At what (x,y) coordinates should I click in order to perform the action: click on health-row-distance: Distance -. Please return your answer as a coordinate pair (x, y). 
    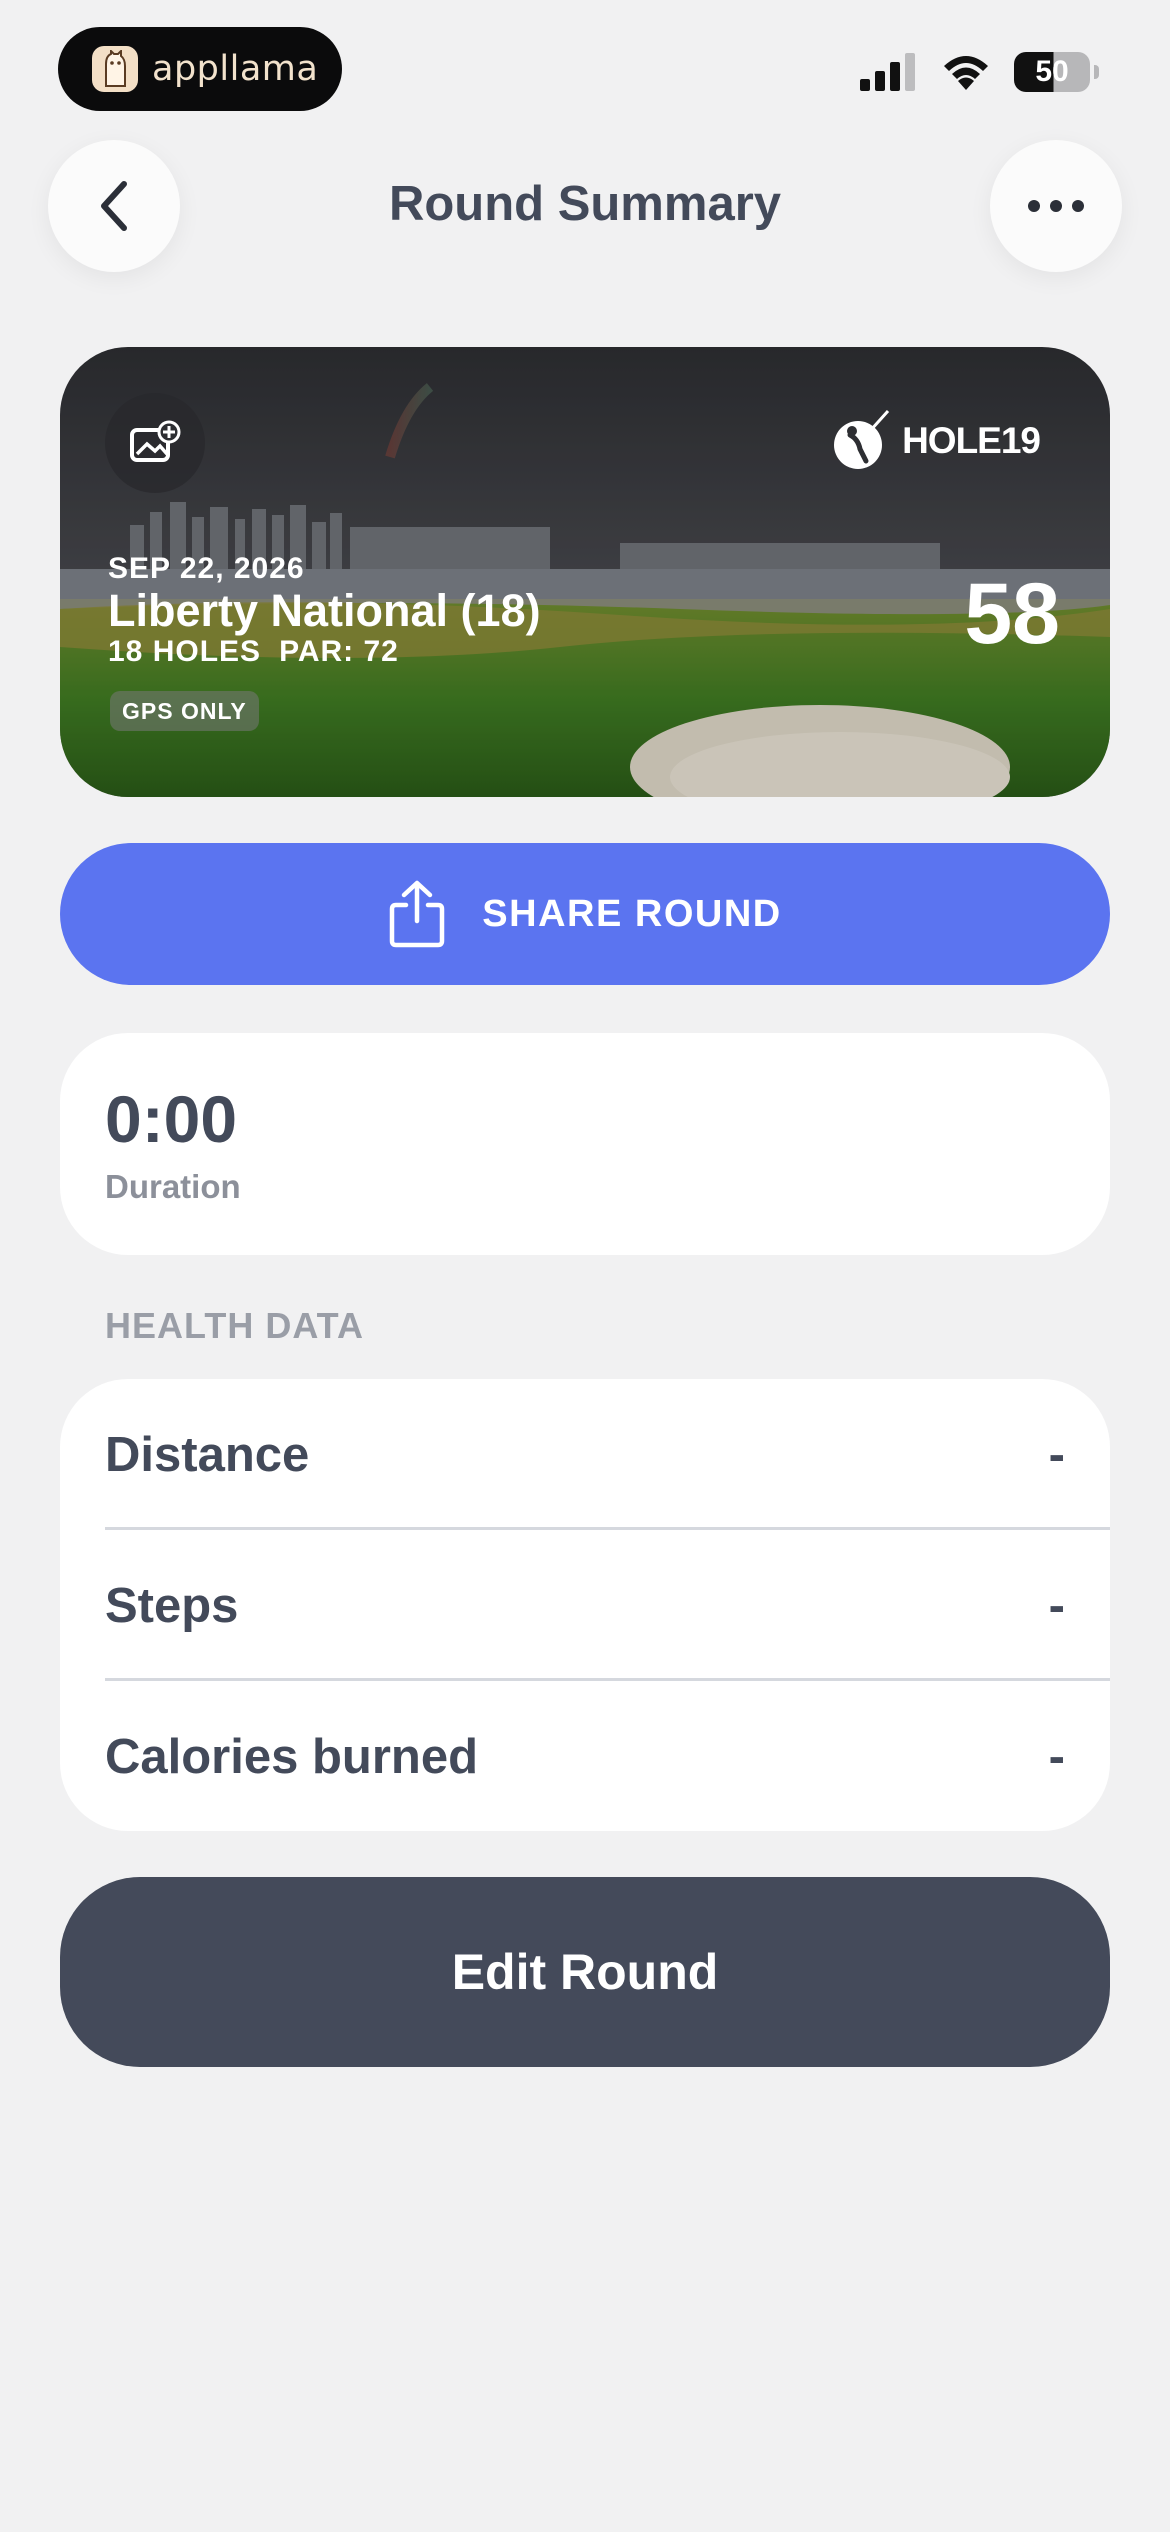
    Looking at the image, I should click on (607, 1454).